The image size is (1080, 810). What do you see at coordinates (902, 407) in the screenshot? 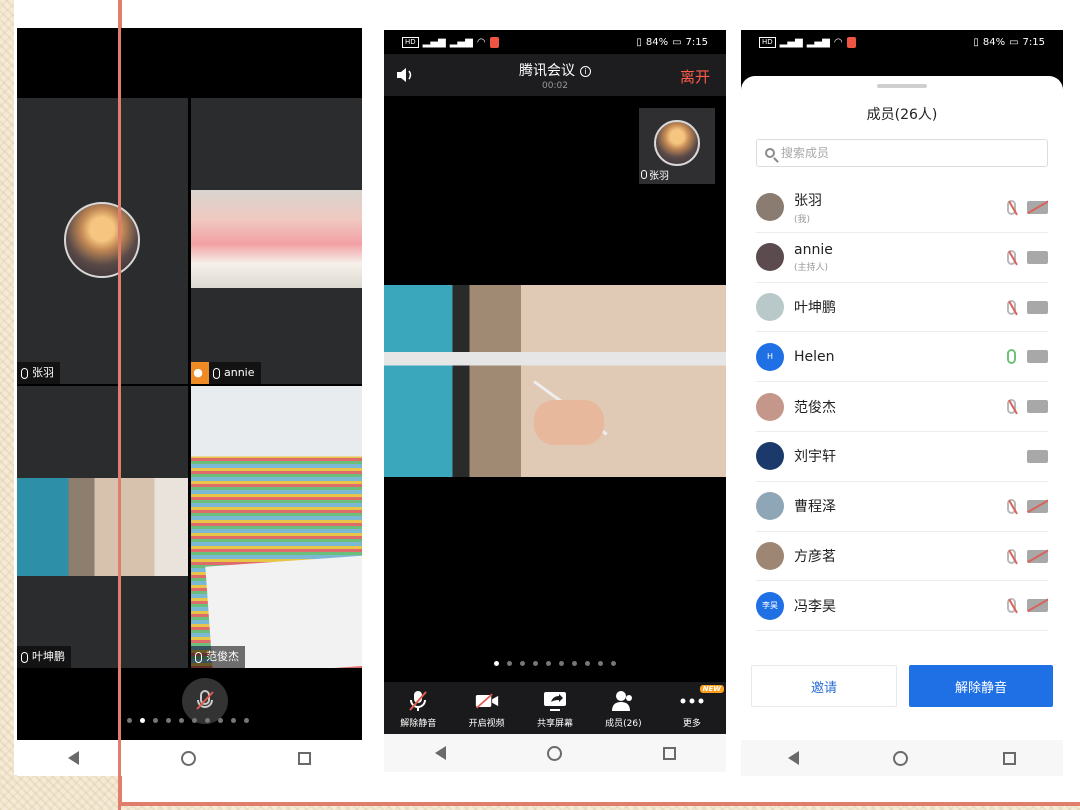
I see `member-row: 范俊杰` at bounding box center [902, 407].